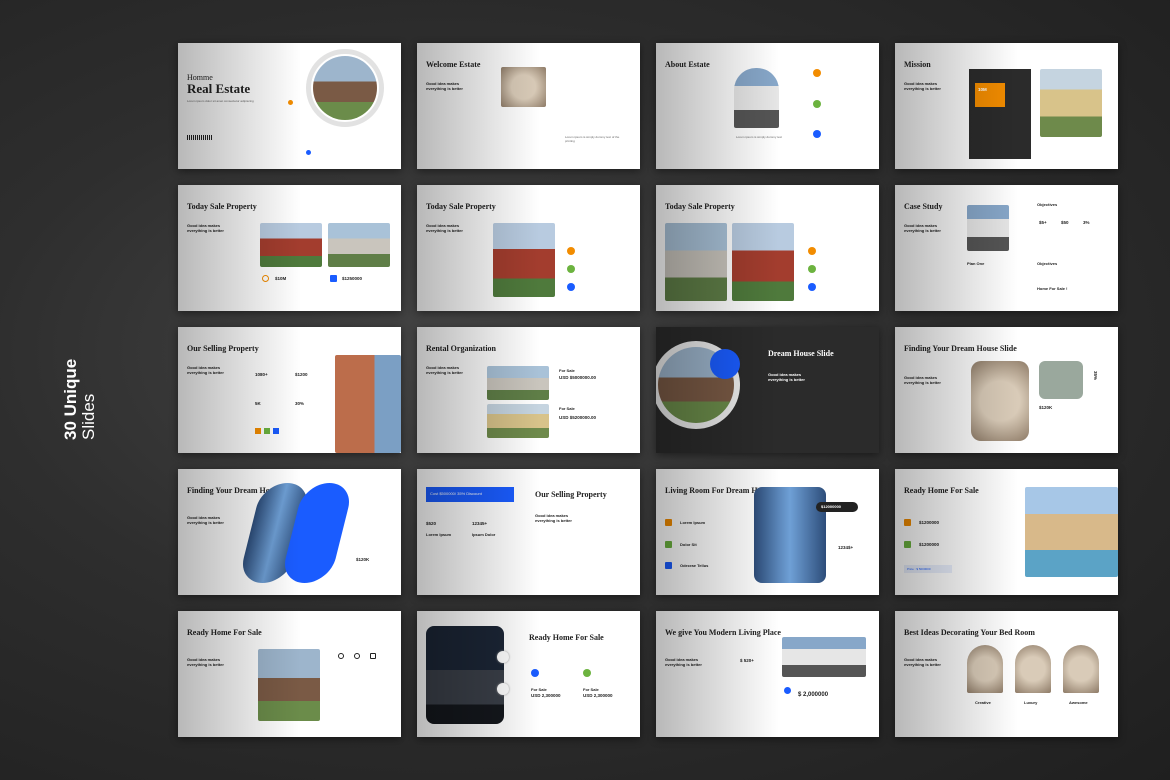 The height and width of the screenshot is (780, 1170). Describe the element at coordinates (503, 689) in the screenshot. I see `car-icon` at that location.